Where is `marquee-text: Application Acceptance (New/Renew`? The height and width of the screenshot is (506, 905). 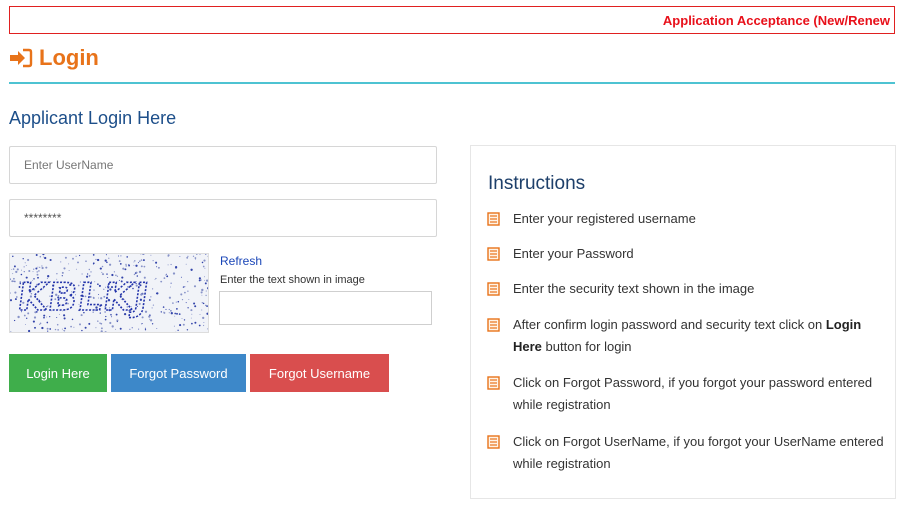 marquee-text: Application Acceptance (New/Renew is located at coordinates (776, 20).